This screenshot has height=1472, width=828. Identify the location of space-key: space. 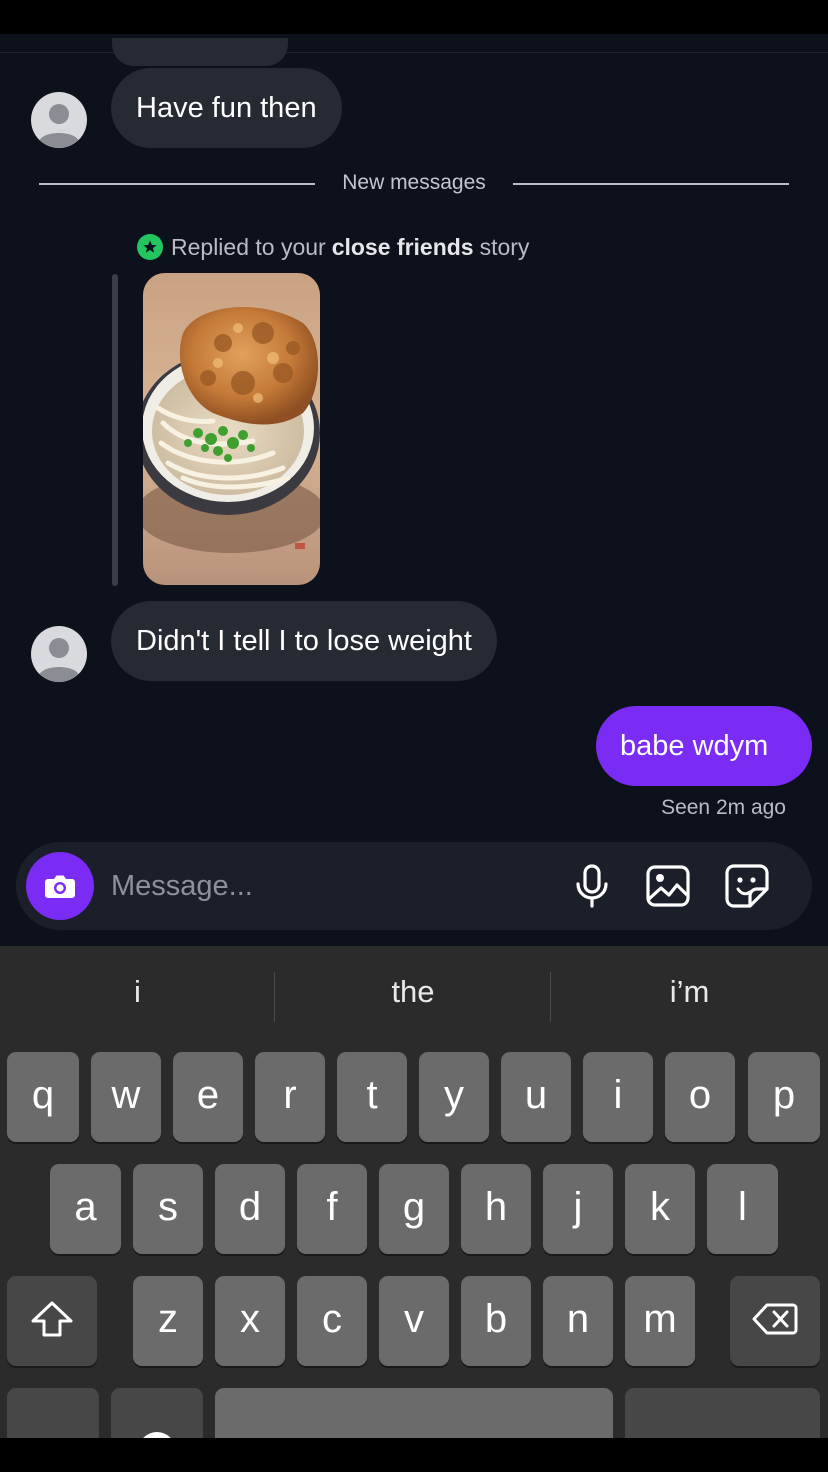
(414, 1413).